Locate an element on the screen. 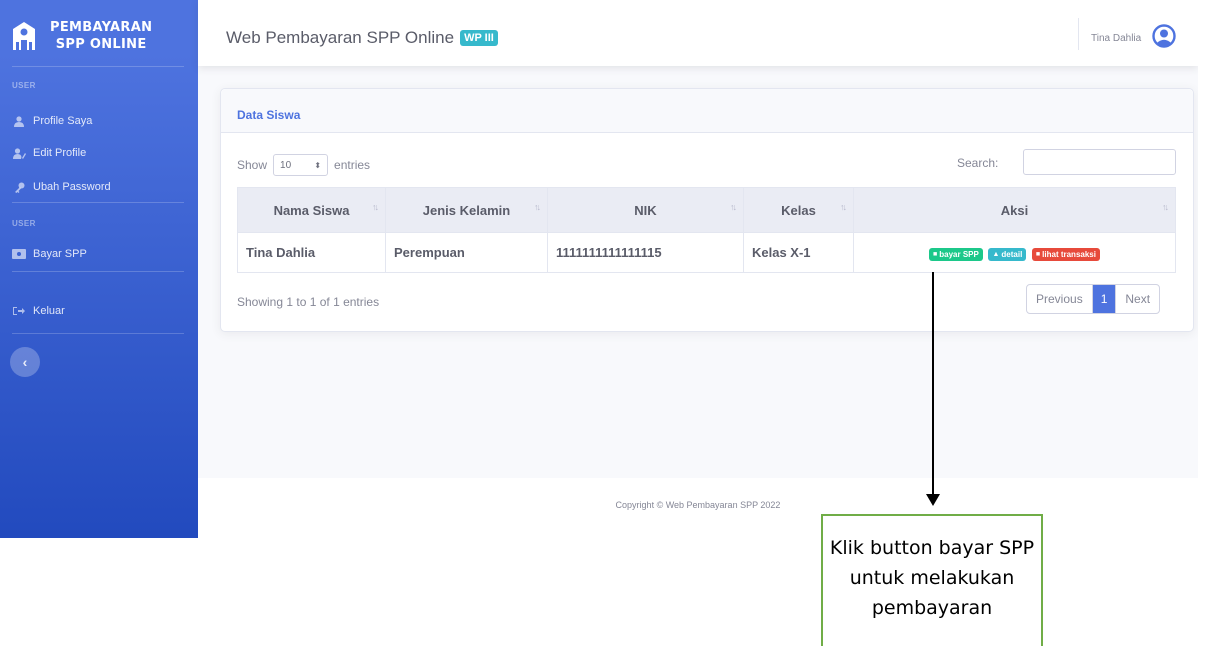 The width and height of the screenshot is (1210, 646). sidebar-item-ubah-password: Ubah Password is located at coordinates (61, 187).